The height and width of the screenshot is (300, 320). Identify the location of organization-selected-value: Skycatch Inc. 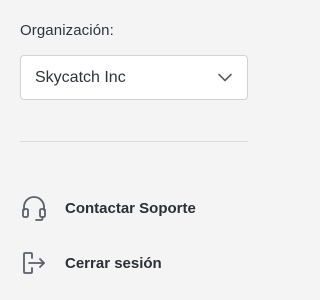
(80, 77).